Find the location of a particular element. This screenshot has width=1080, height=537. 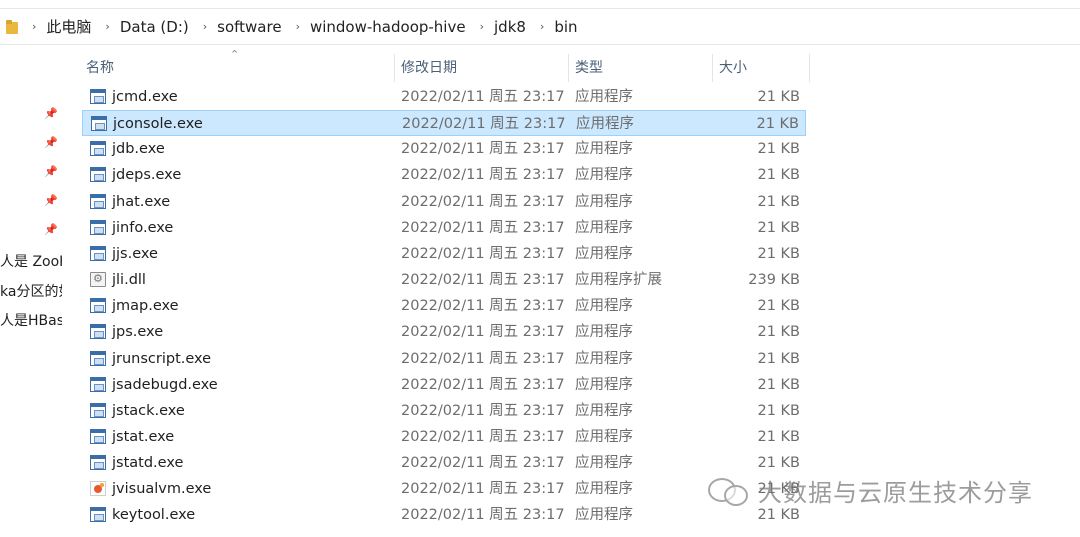

wechat-logo-icon is located at coordinates (728, 490).